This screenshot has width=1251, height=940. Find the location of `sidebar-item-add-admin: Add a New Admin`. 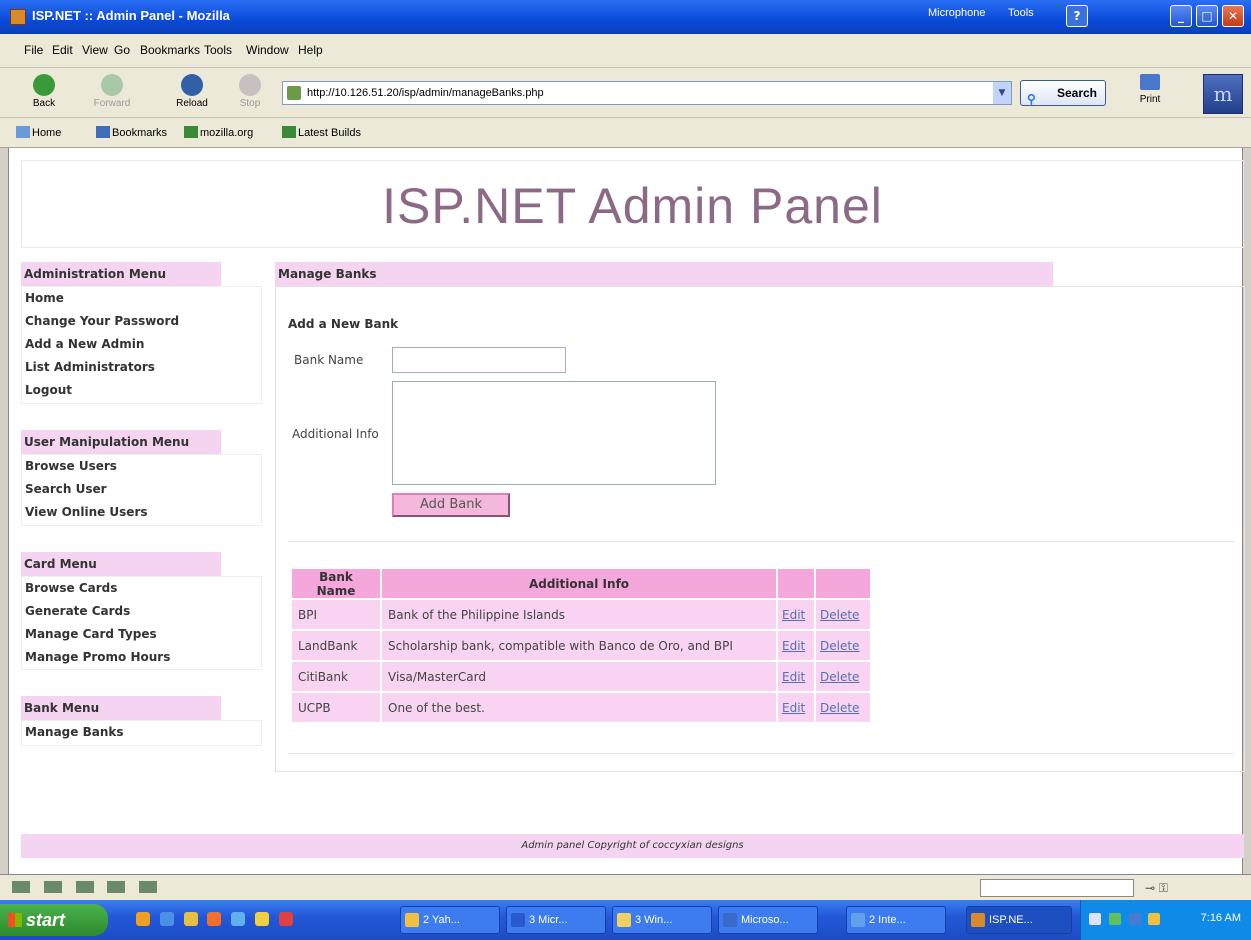

sidebar-item-add-admin: Add a New Admin is located at coordinates (141, 344).